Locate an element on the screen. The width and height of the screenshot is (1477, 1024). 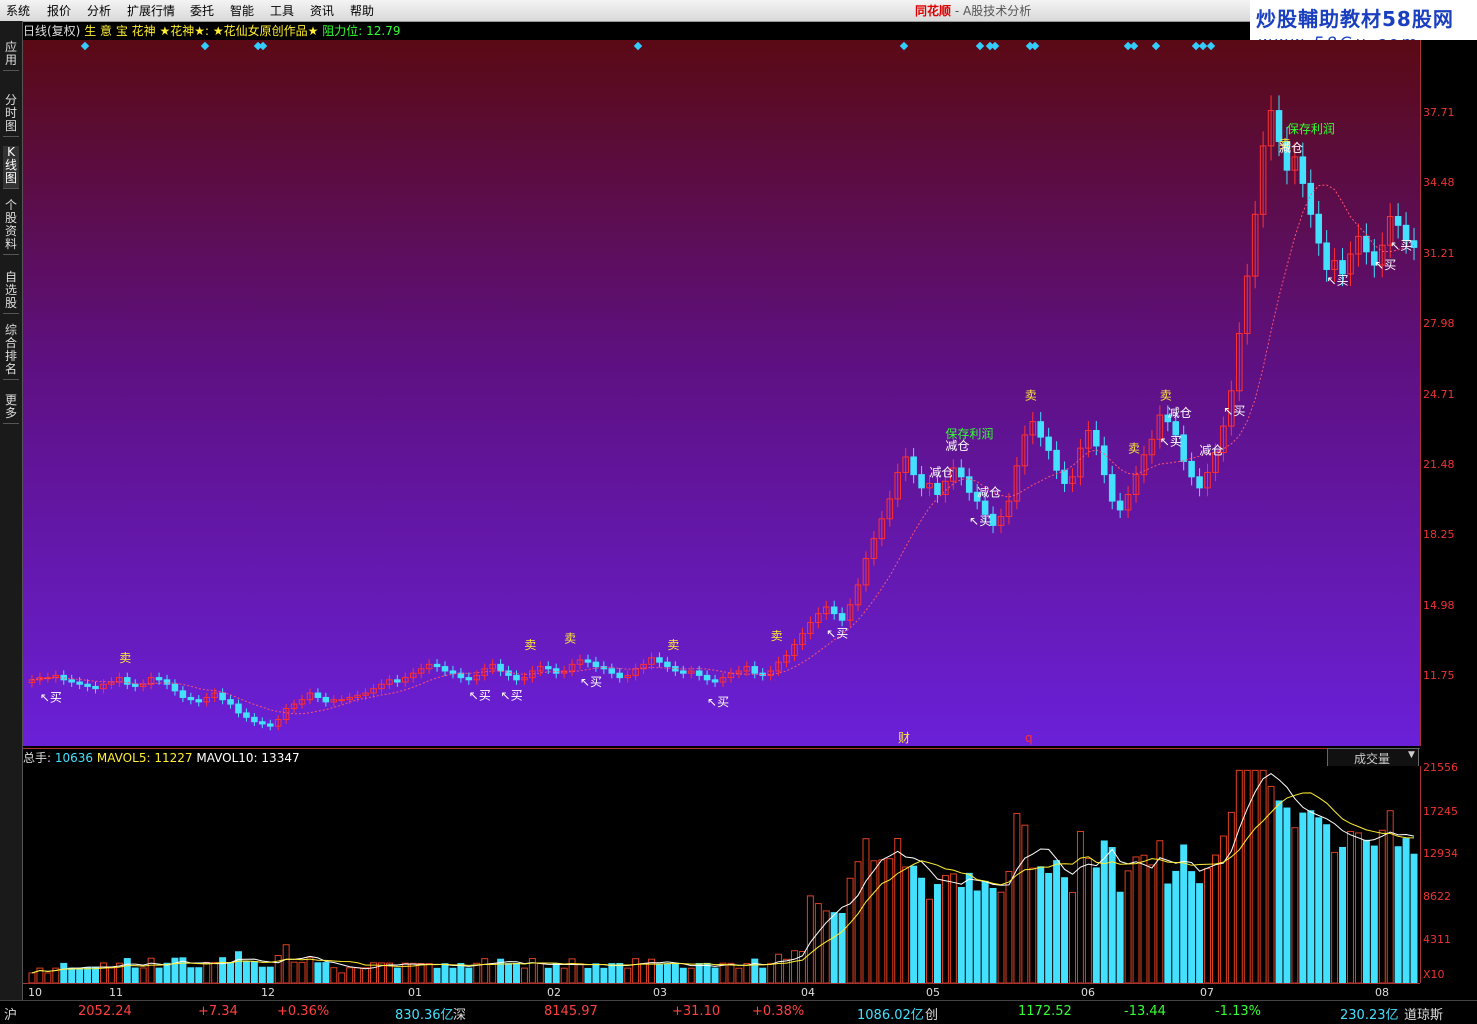
volume-tick: 21556 is located at coordinates (1440, 767).